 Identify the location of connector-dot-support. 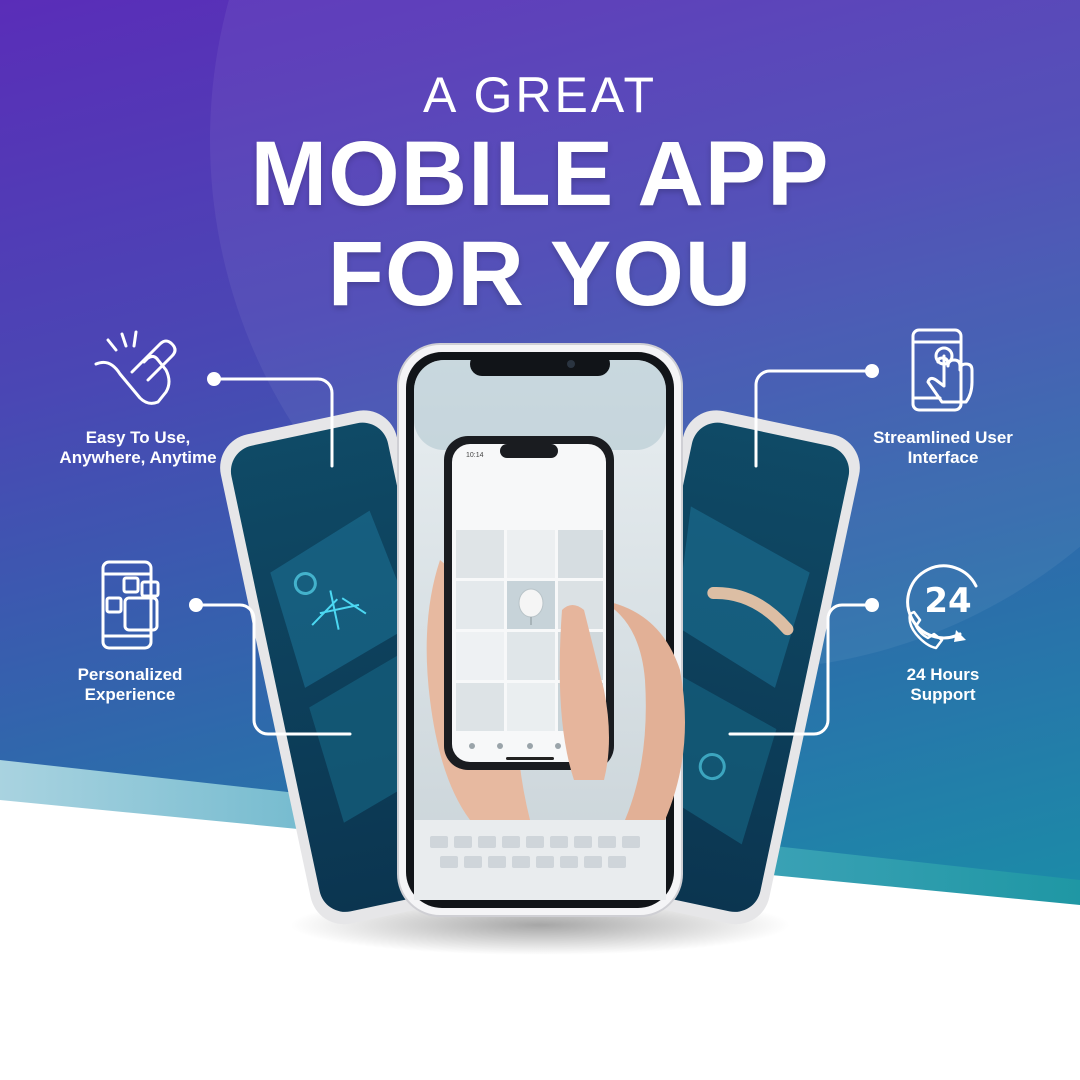
(872, 605).